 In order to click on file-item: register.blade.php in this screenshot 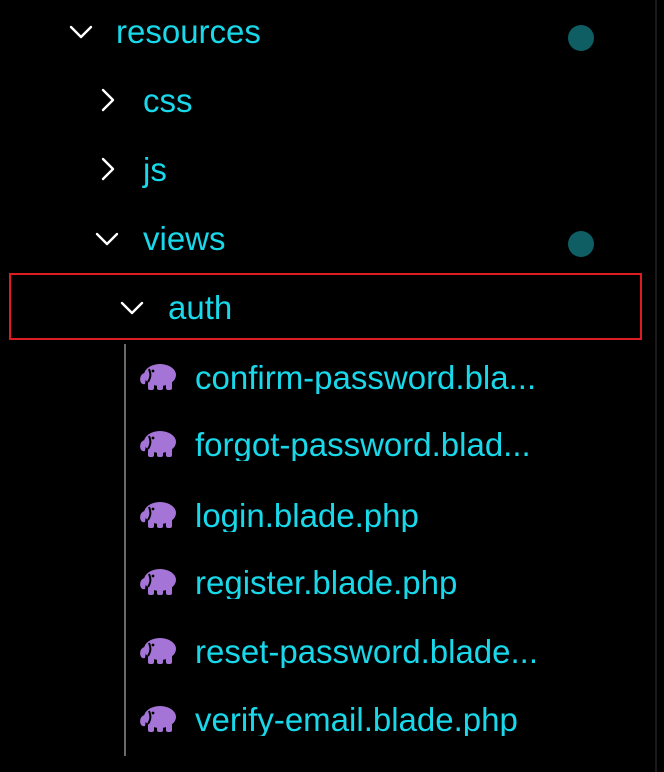, I will do `click(327, 582)`.